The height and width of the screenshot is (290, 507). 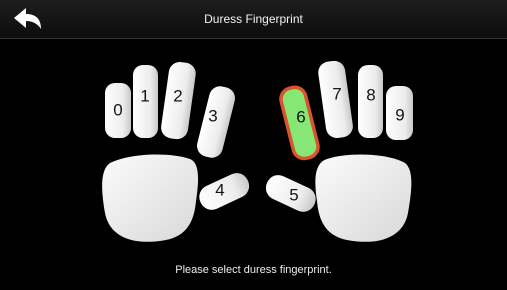 I want to click on status-message: Please select duress fingerprint., so click(x=253, y=270).